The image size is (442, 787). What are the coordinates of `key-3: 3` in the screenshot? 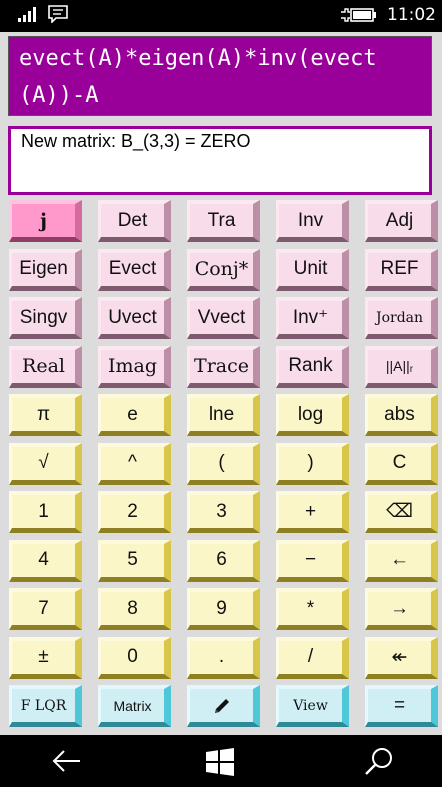 It's located at (223, 512).